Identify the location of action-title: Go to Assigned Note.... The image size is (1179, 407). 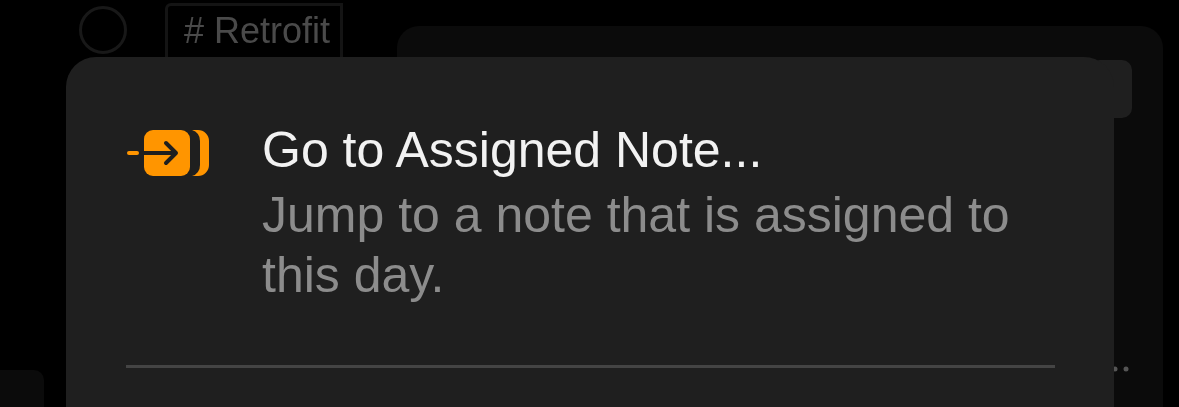
(662, 150).